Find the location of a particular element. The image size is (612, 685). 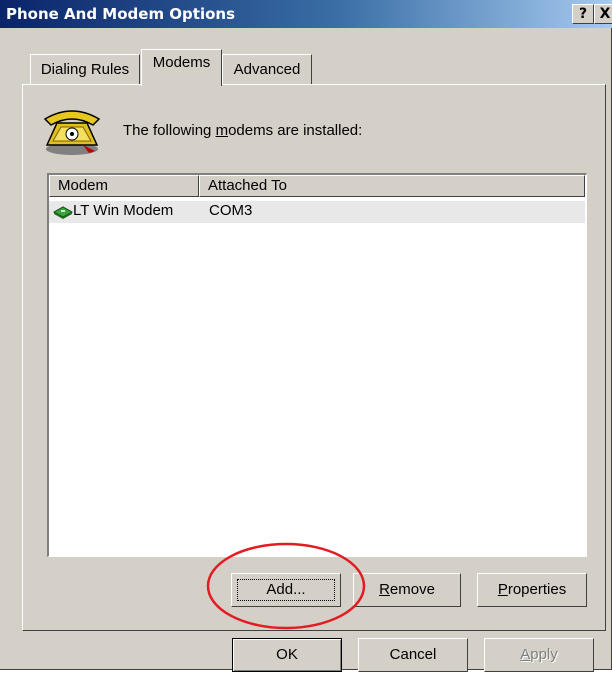

tab-label: Advanced is located at coordinates (267, 69).